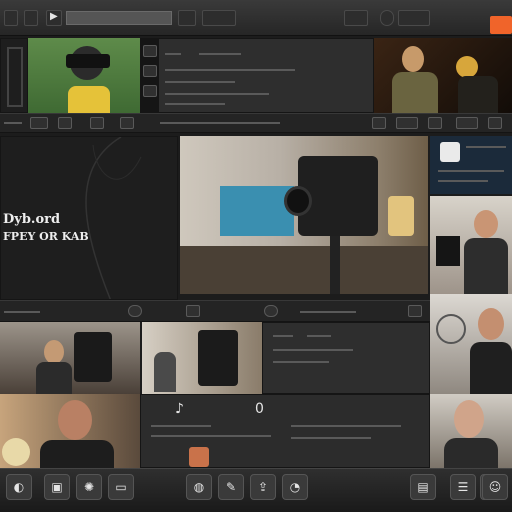 This screenshot has width=512, height=512. I want to click on person-shirt, so click(89, 99).